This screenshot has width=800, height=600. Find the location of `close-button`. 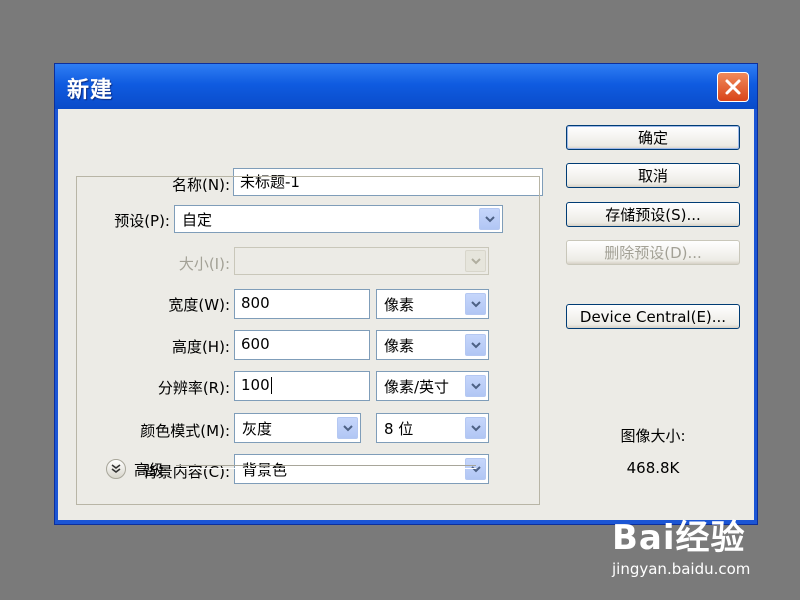

close-button is located at coordinates (733, 87).